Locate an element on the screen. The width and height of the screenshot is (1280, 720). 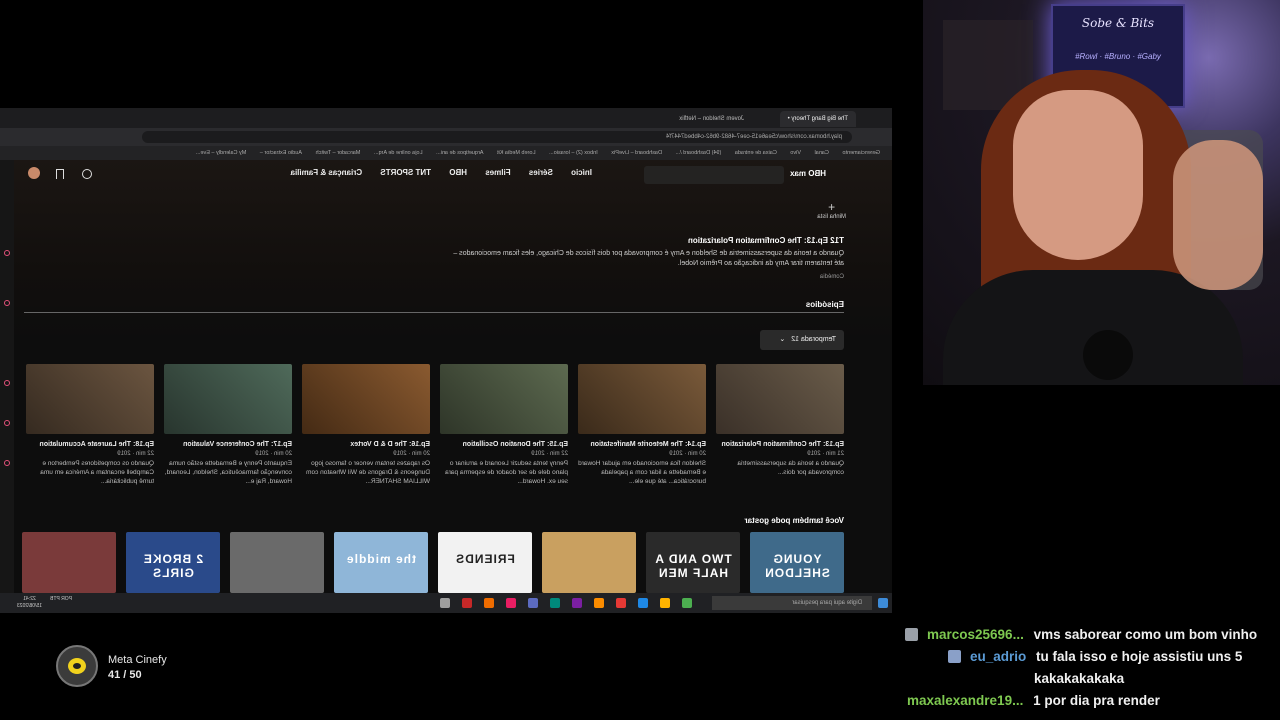
bookmark: Loreb Media Kit is located at coordinates (516, 153).